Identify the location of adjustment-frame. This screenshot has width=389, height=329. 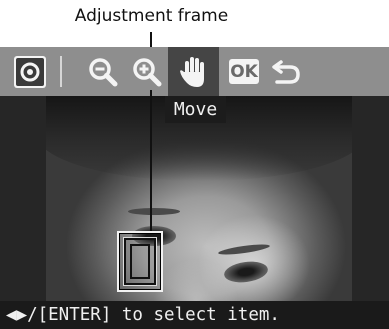
(140, 261).